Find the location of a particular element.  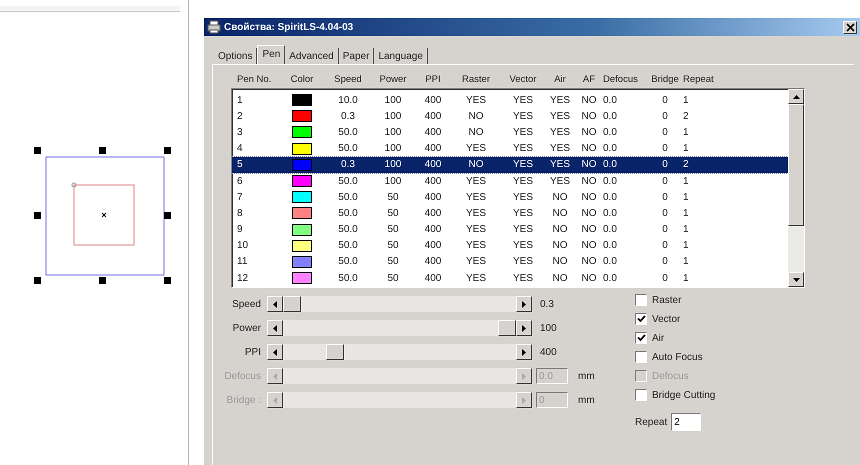

table-row: 3 50.0 100 400 NO YES YES NO 0.0 0 1 is located at coordinates (510, 132).